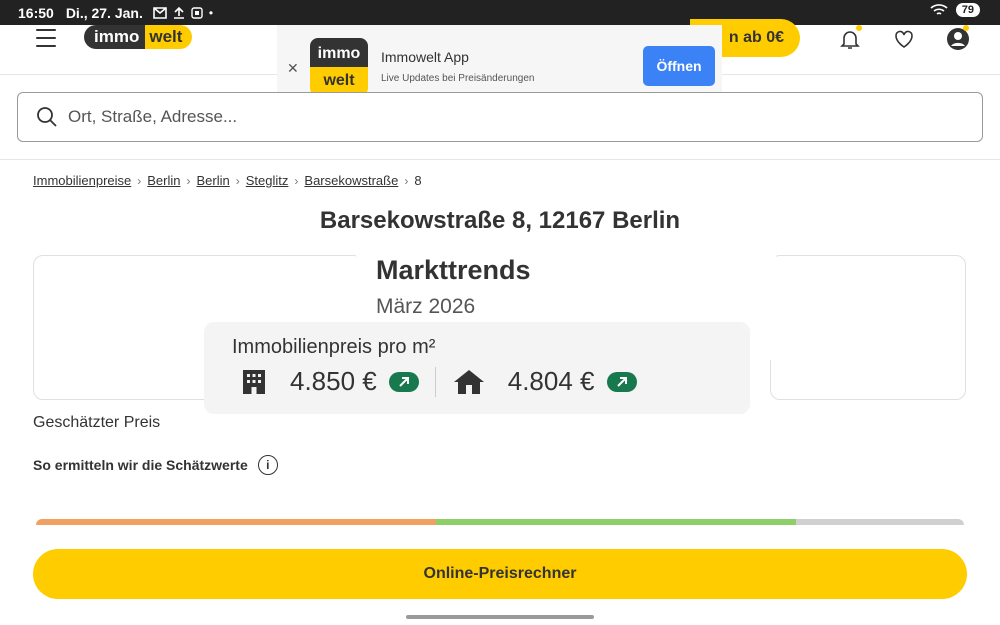 The width and height of the screenshot is (1000, 625). I want to click on open-app-button: Öffnen, so click(679, 66).